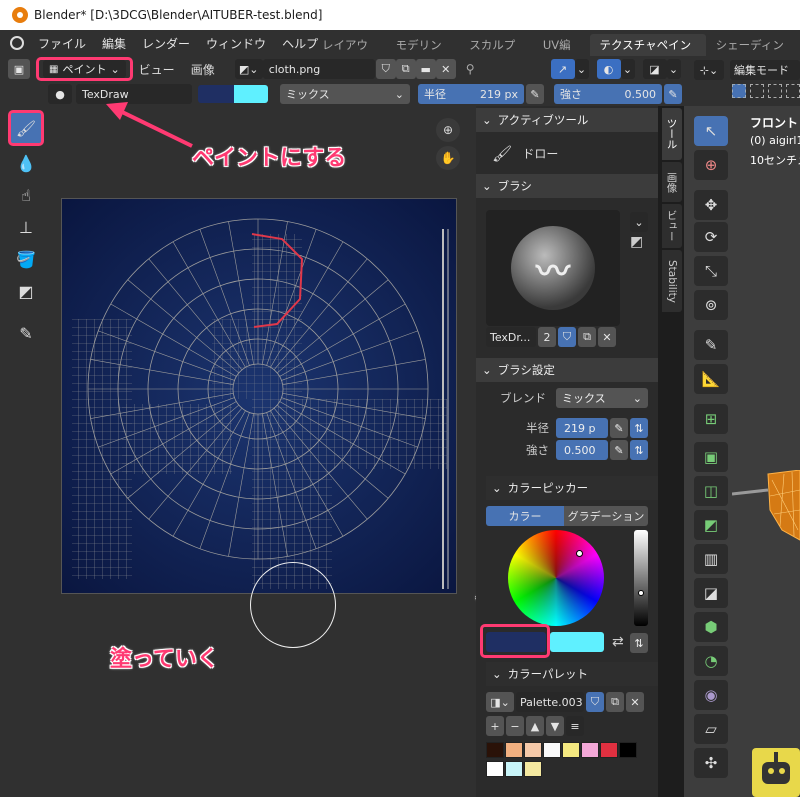  What do you see at coordinates (425, 69) in the screenshot?
I see `open-folder-icon: ▬` at bounding box center [425, 69].